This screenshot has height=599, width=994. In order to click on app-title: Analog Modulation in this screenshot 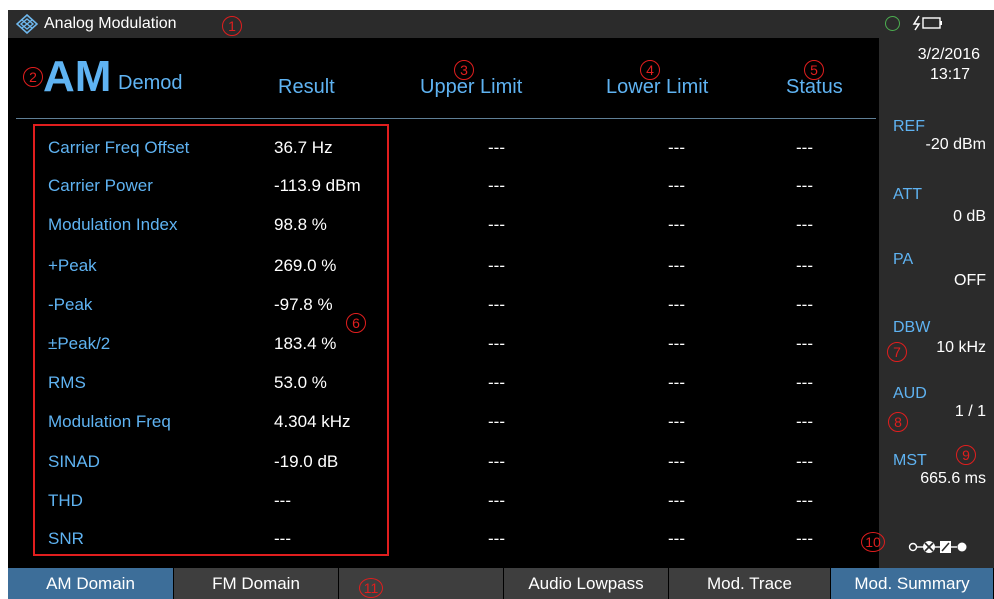, I will do `click(110, 23)`.